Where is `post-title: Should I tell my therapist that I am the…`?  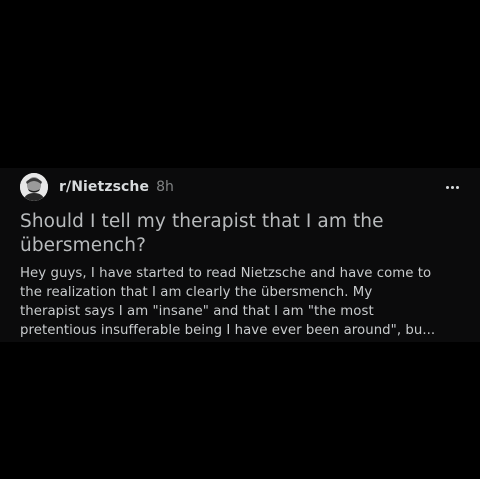 post-title: Should I tell my therapist that I am the… is located at coordinates (240, 234).